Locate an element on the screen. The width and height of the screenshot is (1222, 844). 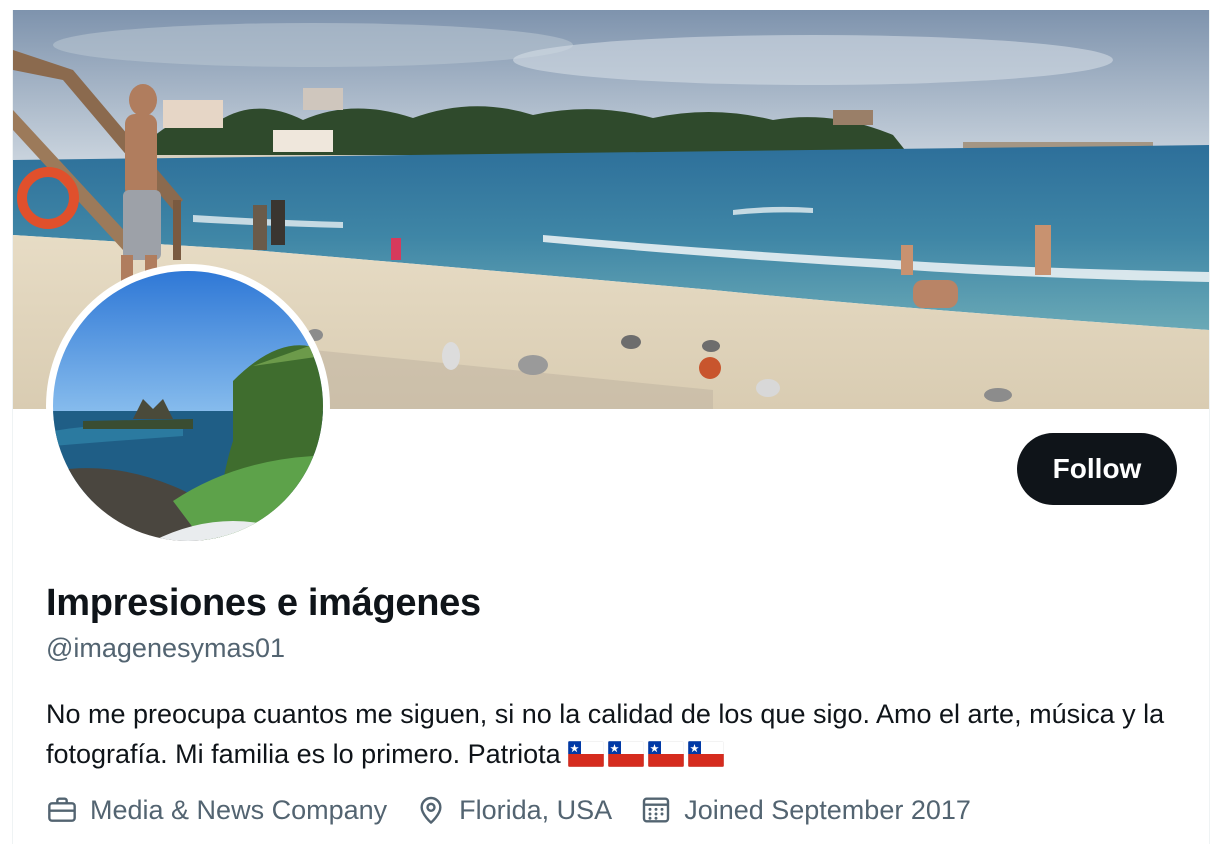
profile-avatar is located at coordinates (188, 406).